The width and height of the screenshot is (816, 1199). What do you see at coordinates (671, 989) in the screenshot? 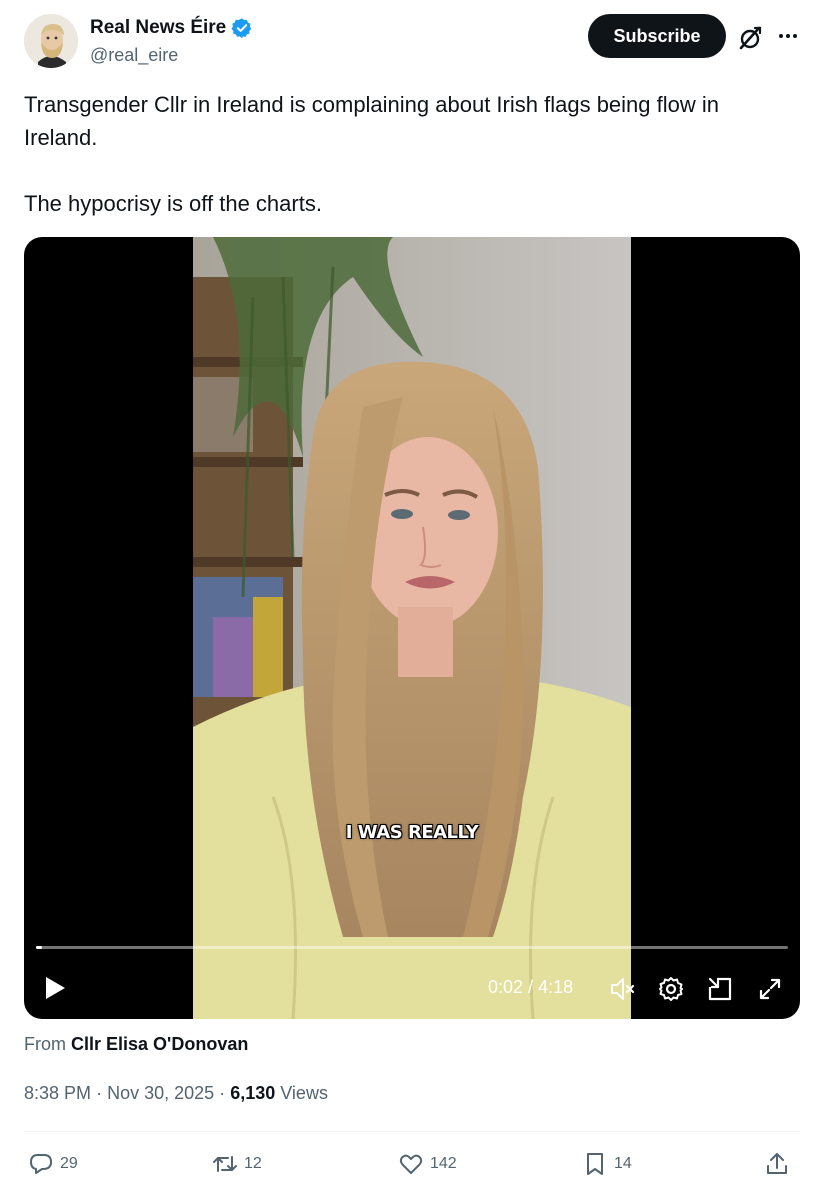
I see `settings-icon` at bounding box center [671, 989].